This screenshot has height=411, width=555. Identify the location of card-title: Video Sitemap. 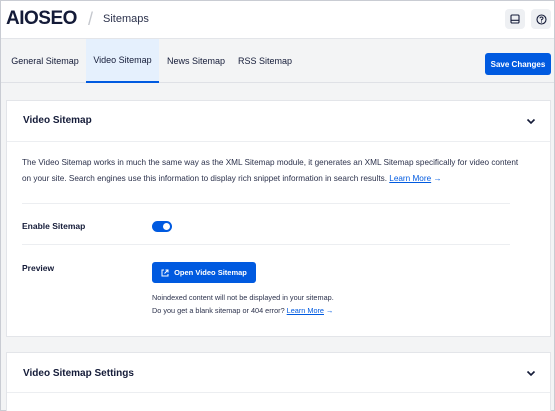
(57, 120).